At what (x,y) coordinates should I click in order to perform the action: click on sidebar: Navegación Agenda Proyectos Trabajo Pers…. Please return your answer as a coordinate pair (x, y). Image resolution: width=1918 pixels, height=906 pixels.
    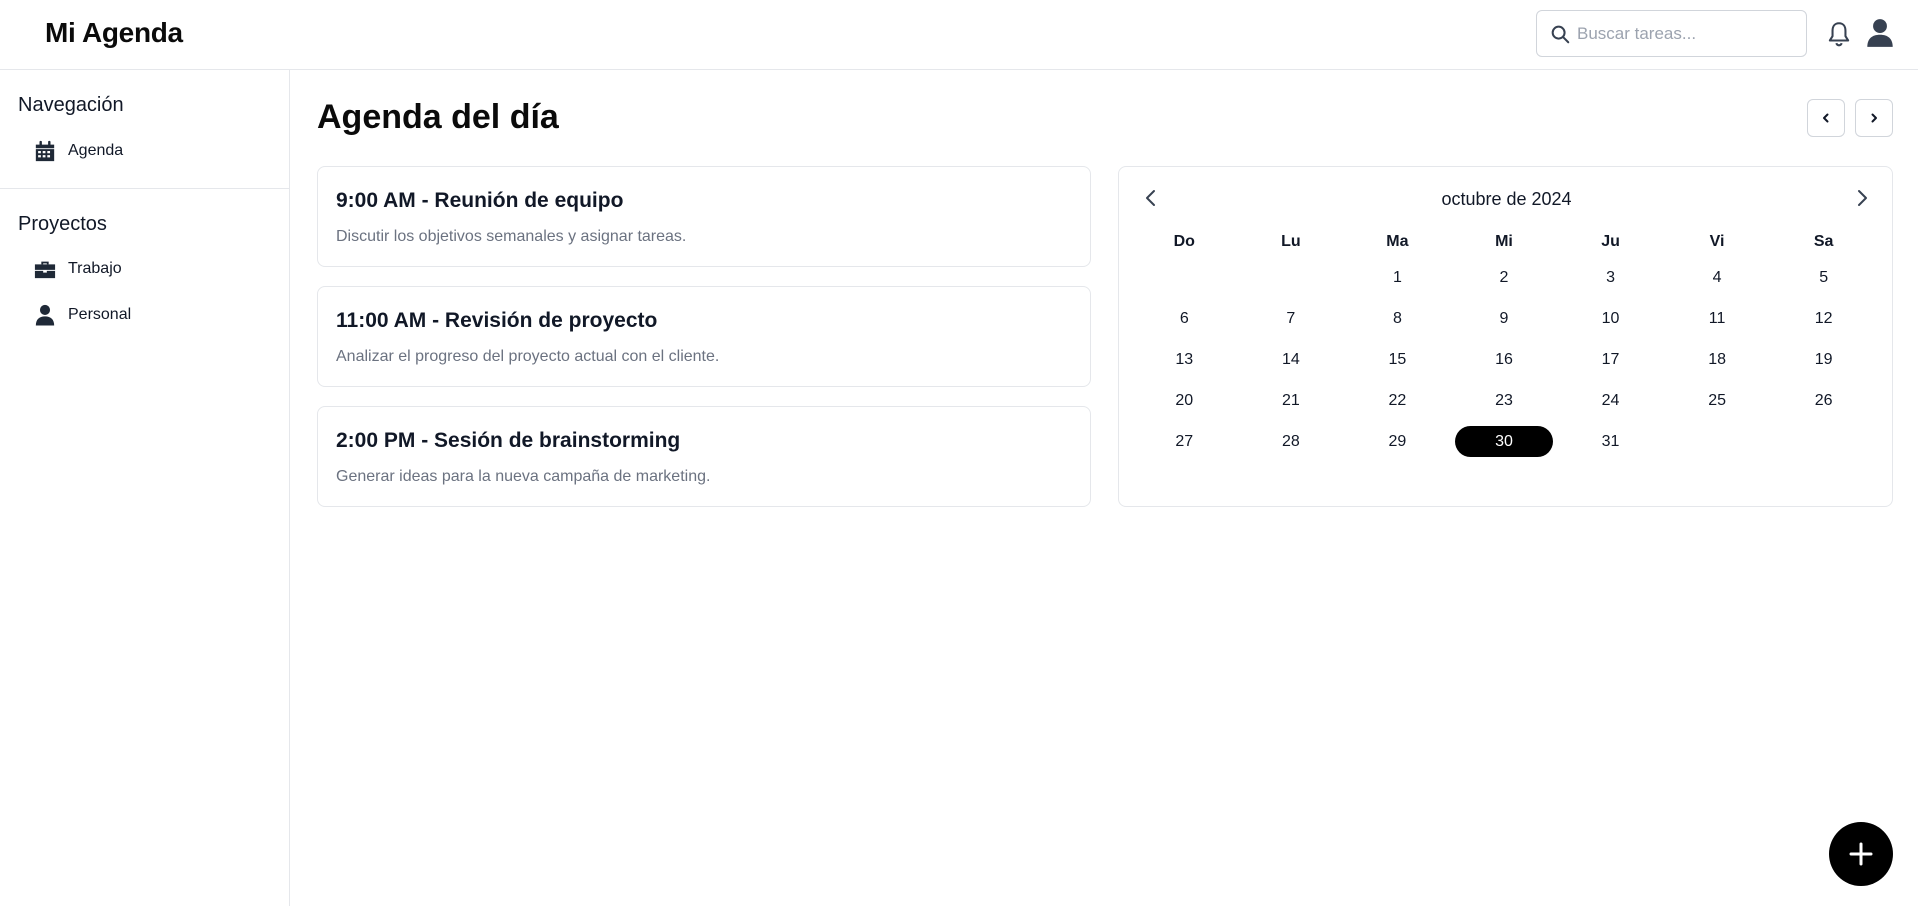
    Looking at the image, I should click on (145, 488).